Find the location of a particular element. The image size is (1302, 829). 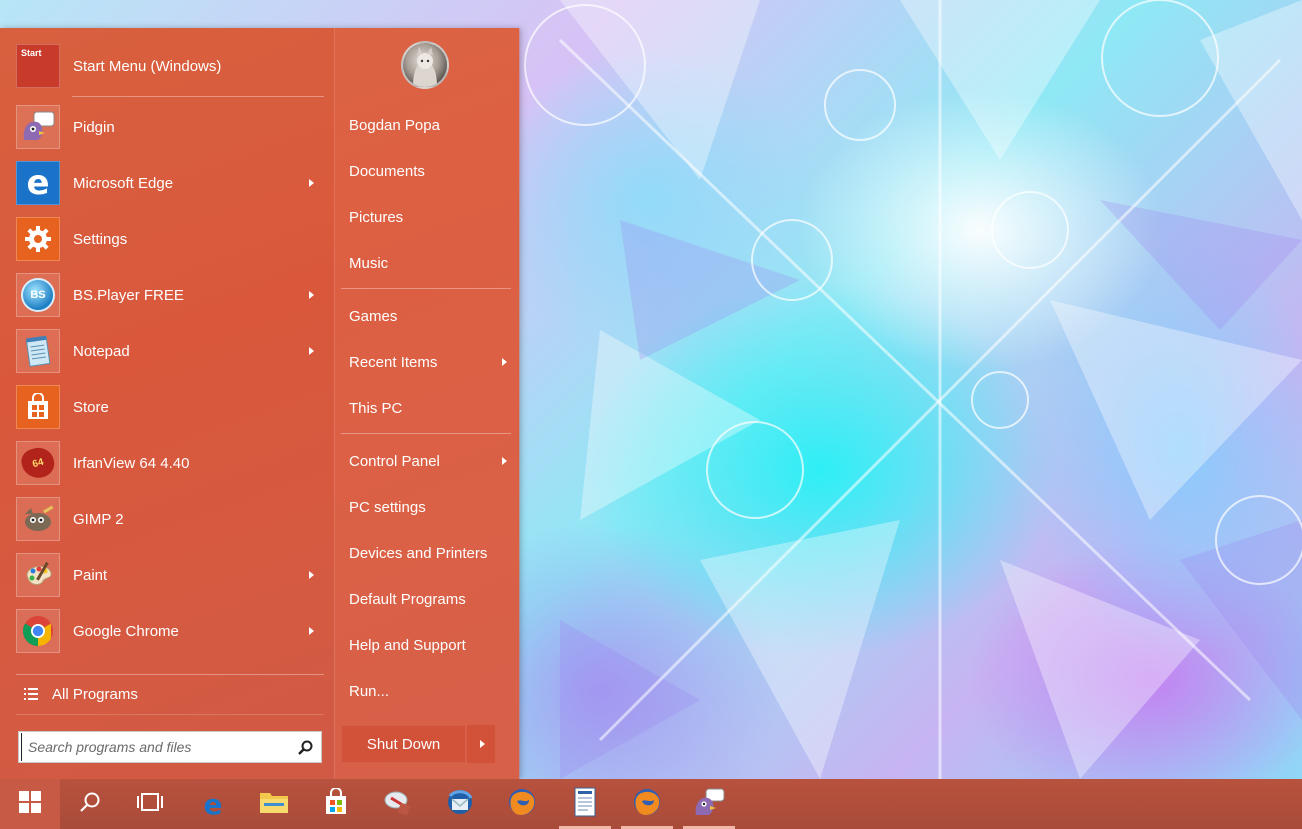

shut-down-label: Shut Down is located at coordinates (403, 744).